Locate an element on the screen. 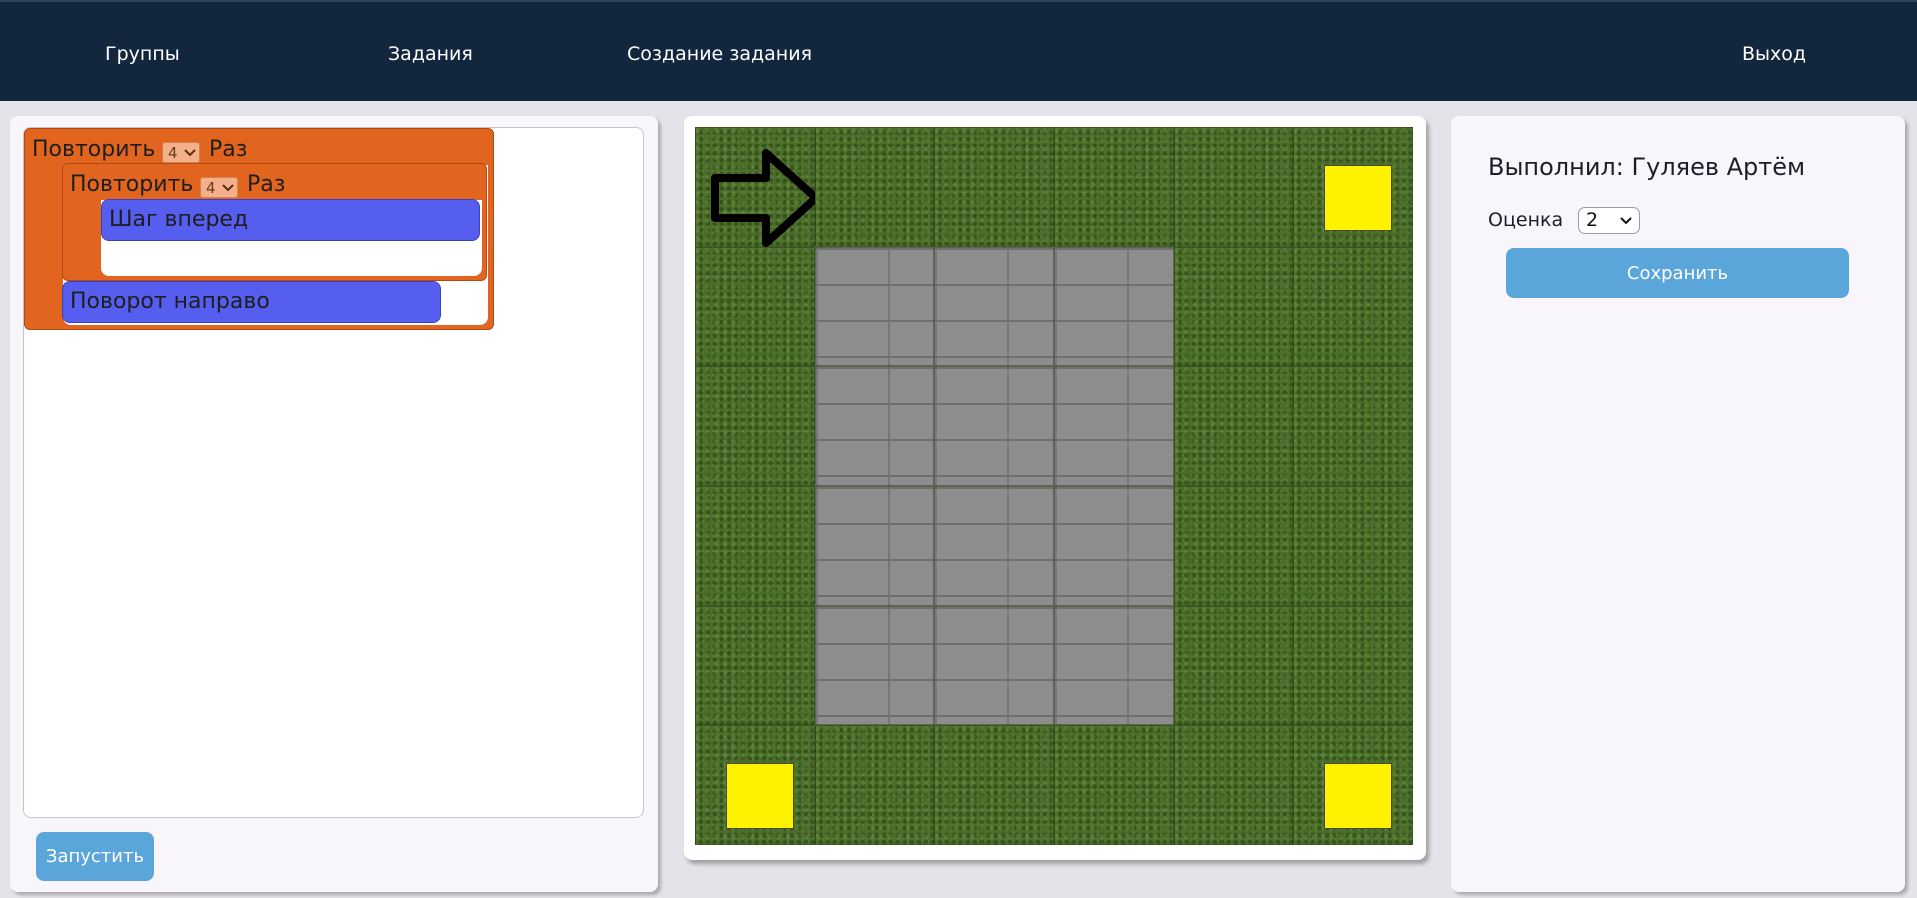  step-forward-label: Шаг вперед is located at coordinates (179, 219).